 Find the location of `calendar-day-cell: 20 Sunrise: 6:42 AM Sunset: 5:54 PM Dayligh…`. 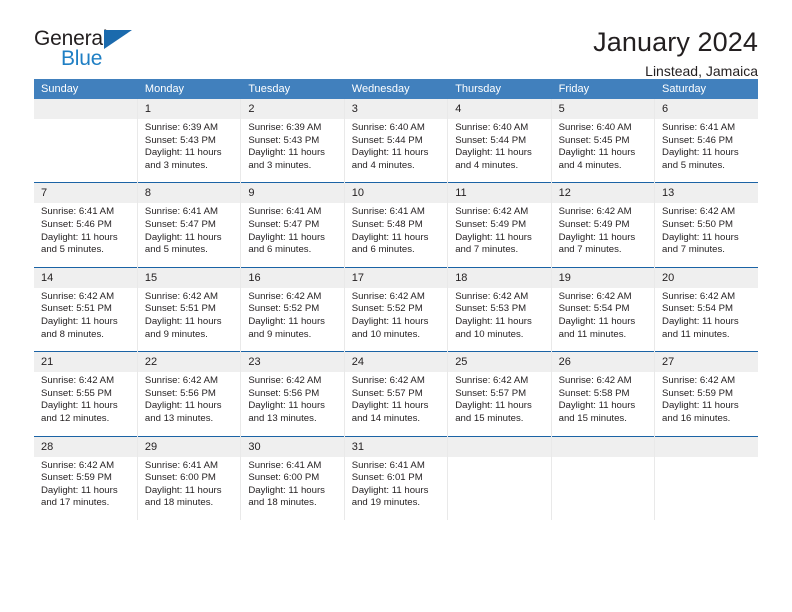

calendar-day-cell: 20 Sunrise: 6:42 AM Sunset: 5:54 PM Dayligh… is located at coordinates (706, 309).